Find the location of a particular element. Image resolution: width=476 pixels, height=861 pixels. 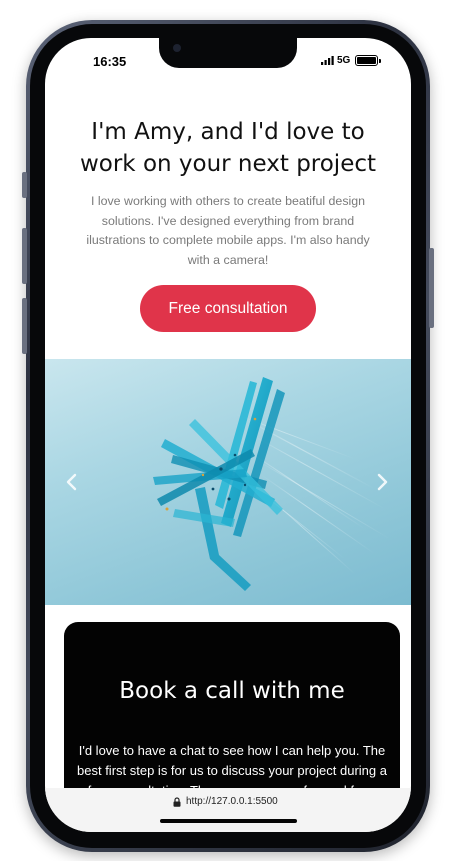

power-button is located at coordinates (431, 288).